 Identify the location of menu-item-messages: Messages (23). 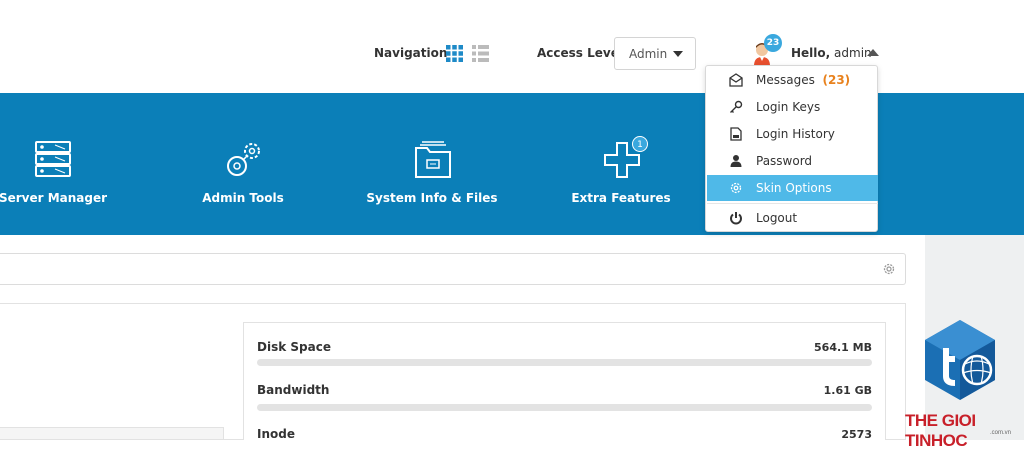
(792, 80).